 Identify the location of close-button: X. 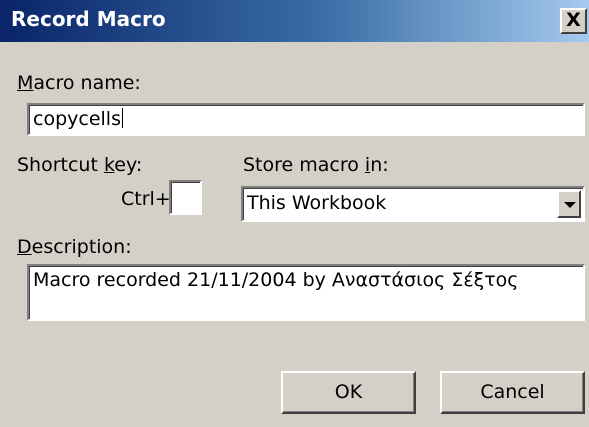
(573, 21).